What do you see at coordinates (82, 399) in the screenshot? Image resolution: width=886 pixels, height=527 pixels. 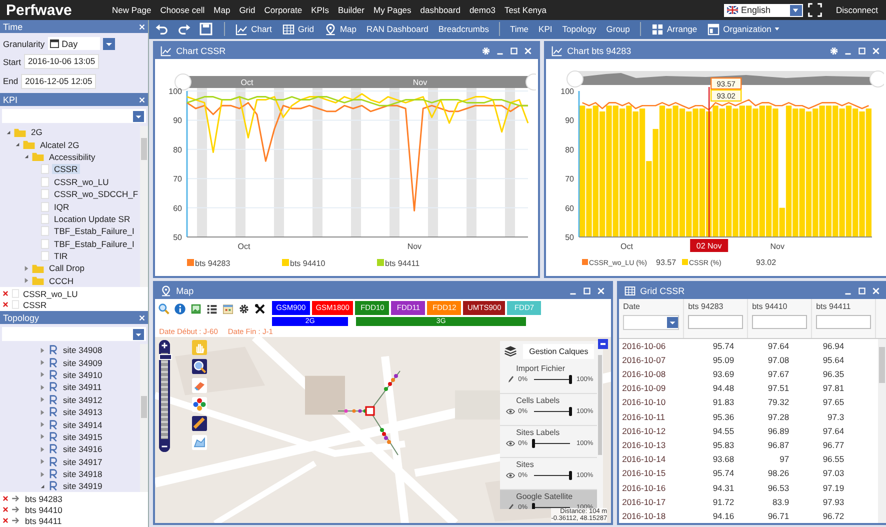 I see `tree-item: site 34912` at bounding box center [82, 399].